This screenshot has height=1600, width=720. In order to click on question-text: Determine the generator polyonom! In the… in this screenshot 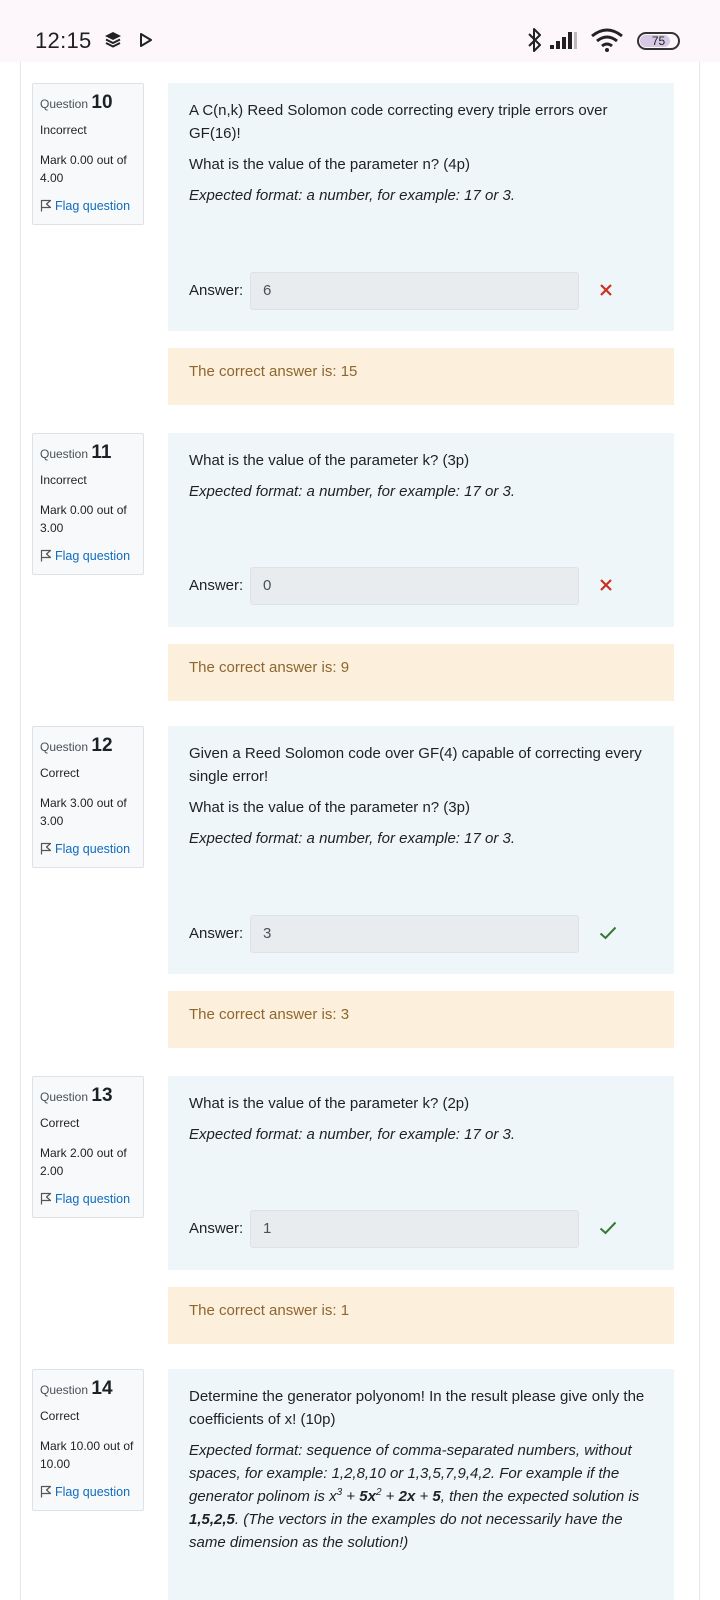, I will do `click(417, 1408)`.